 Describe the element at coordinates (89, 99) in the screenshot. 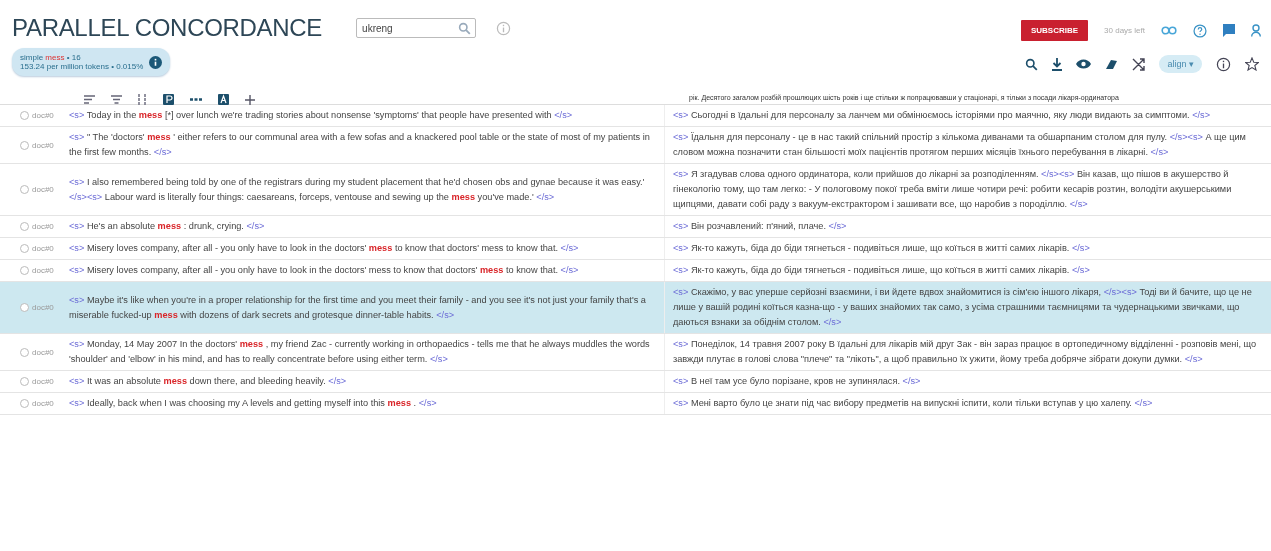

I see `sort-left-icon` at that location.